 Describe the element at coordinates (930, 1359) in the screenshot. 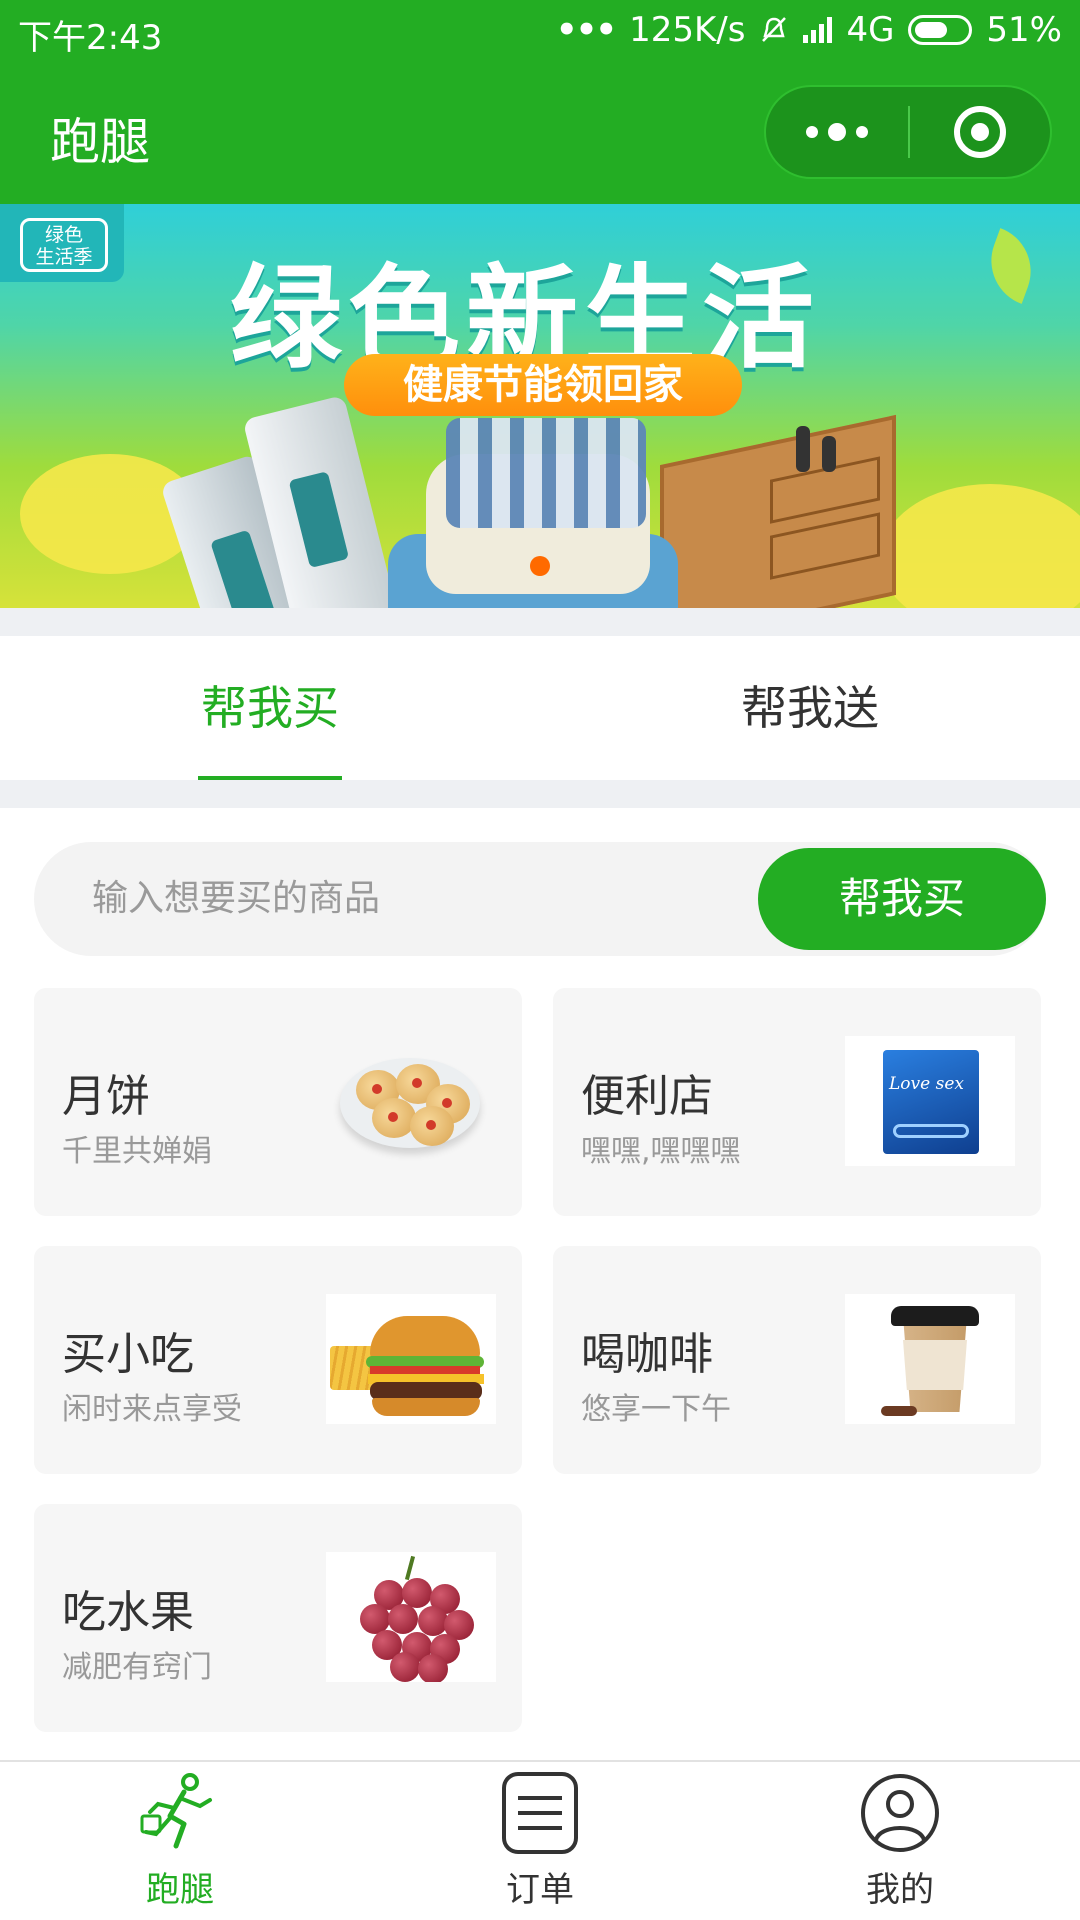

I see `coffee-cup-image` at that location.